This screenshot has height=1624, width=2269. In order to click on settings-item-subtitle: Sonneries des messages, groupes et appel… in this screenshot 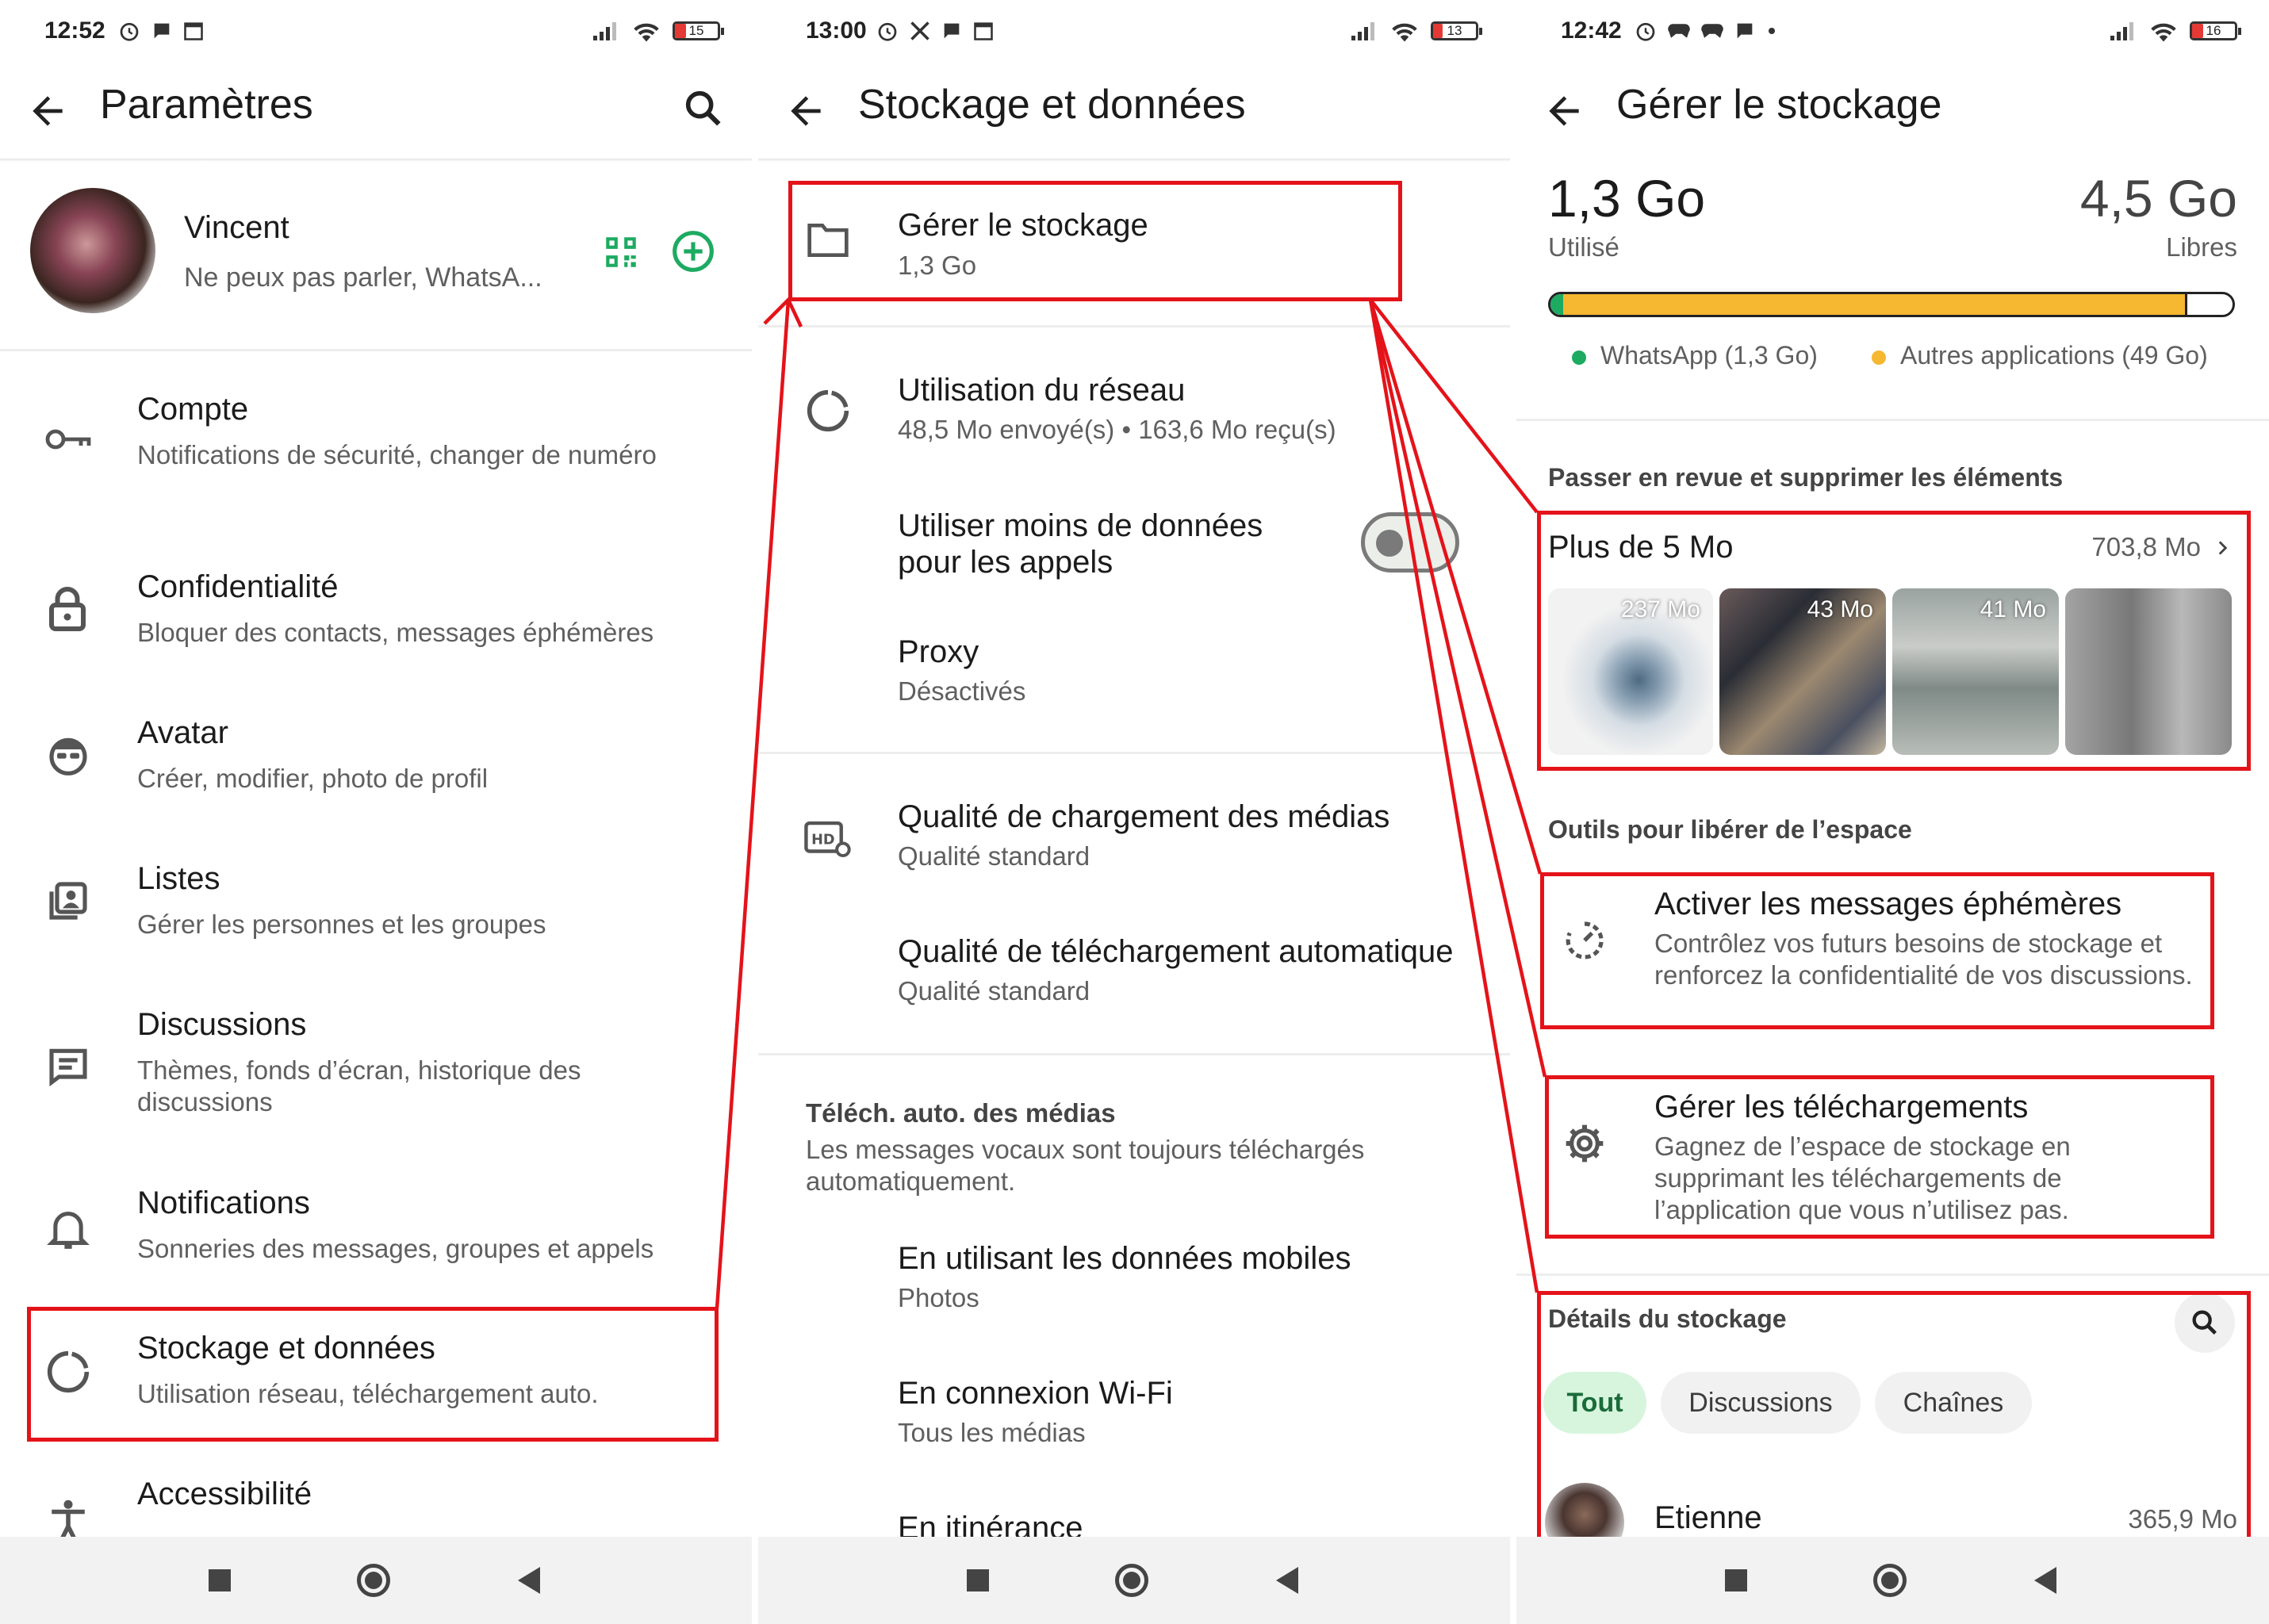, I will do `click(395, 1248)`.